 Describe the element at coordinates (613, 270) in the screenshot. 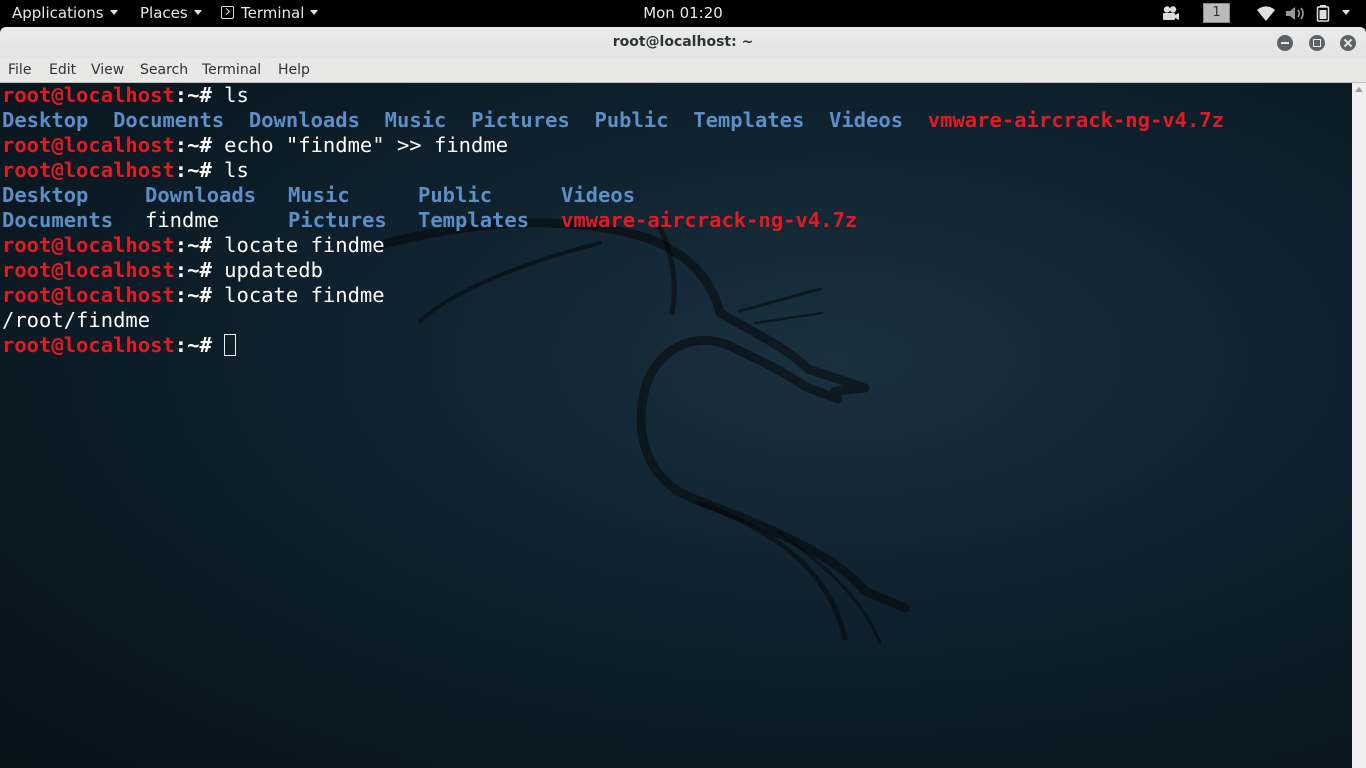

I see `prompt-line: root@localhost:~# updatedb` at that location.